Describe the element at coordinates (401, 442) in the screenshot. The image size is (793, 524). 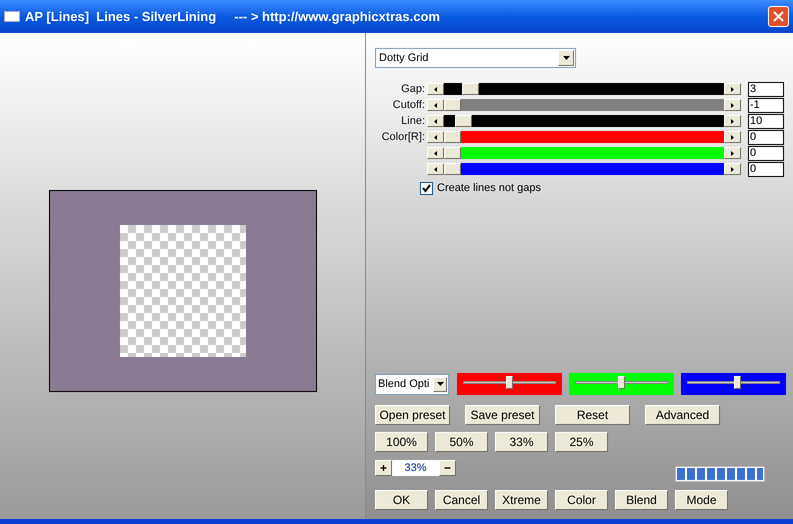
I see `zoom-button: 100%` at that location.